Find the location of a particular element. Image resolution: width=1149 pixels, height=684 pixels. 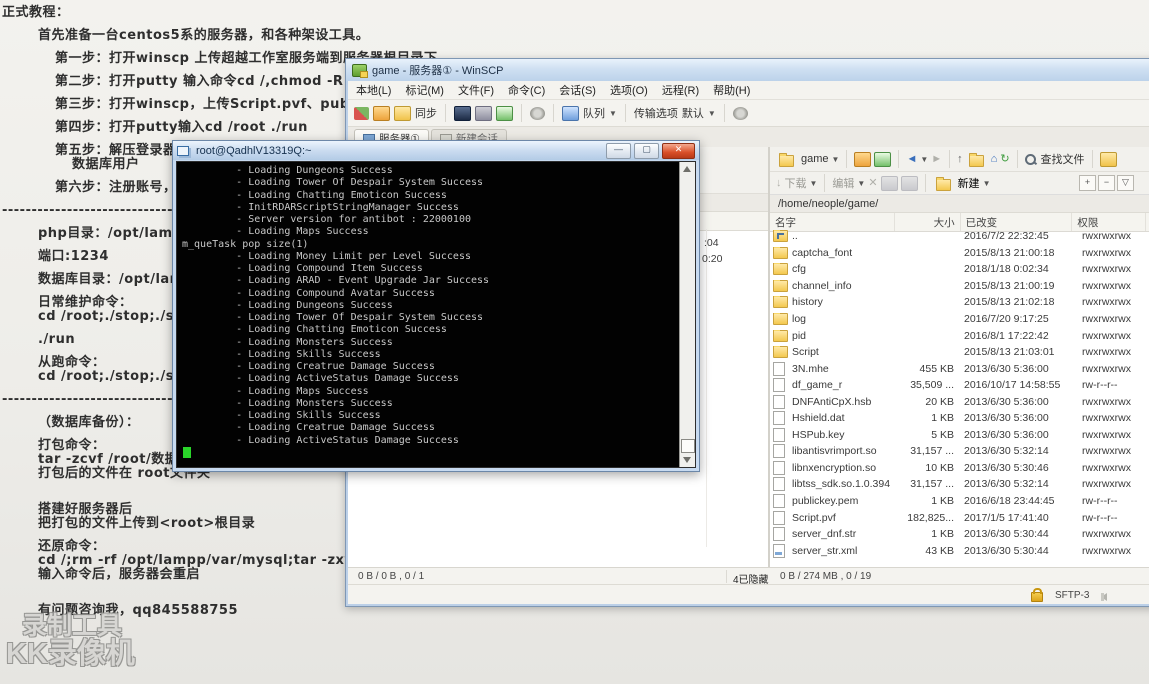

queue-label: 队列 is located at coordinates (594, 113).